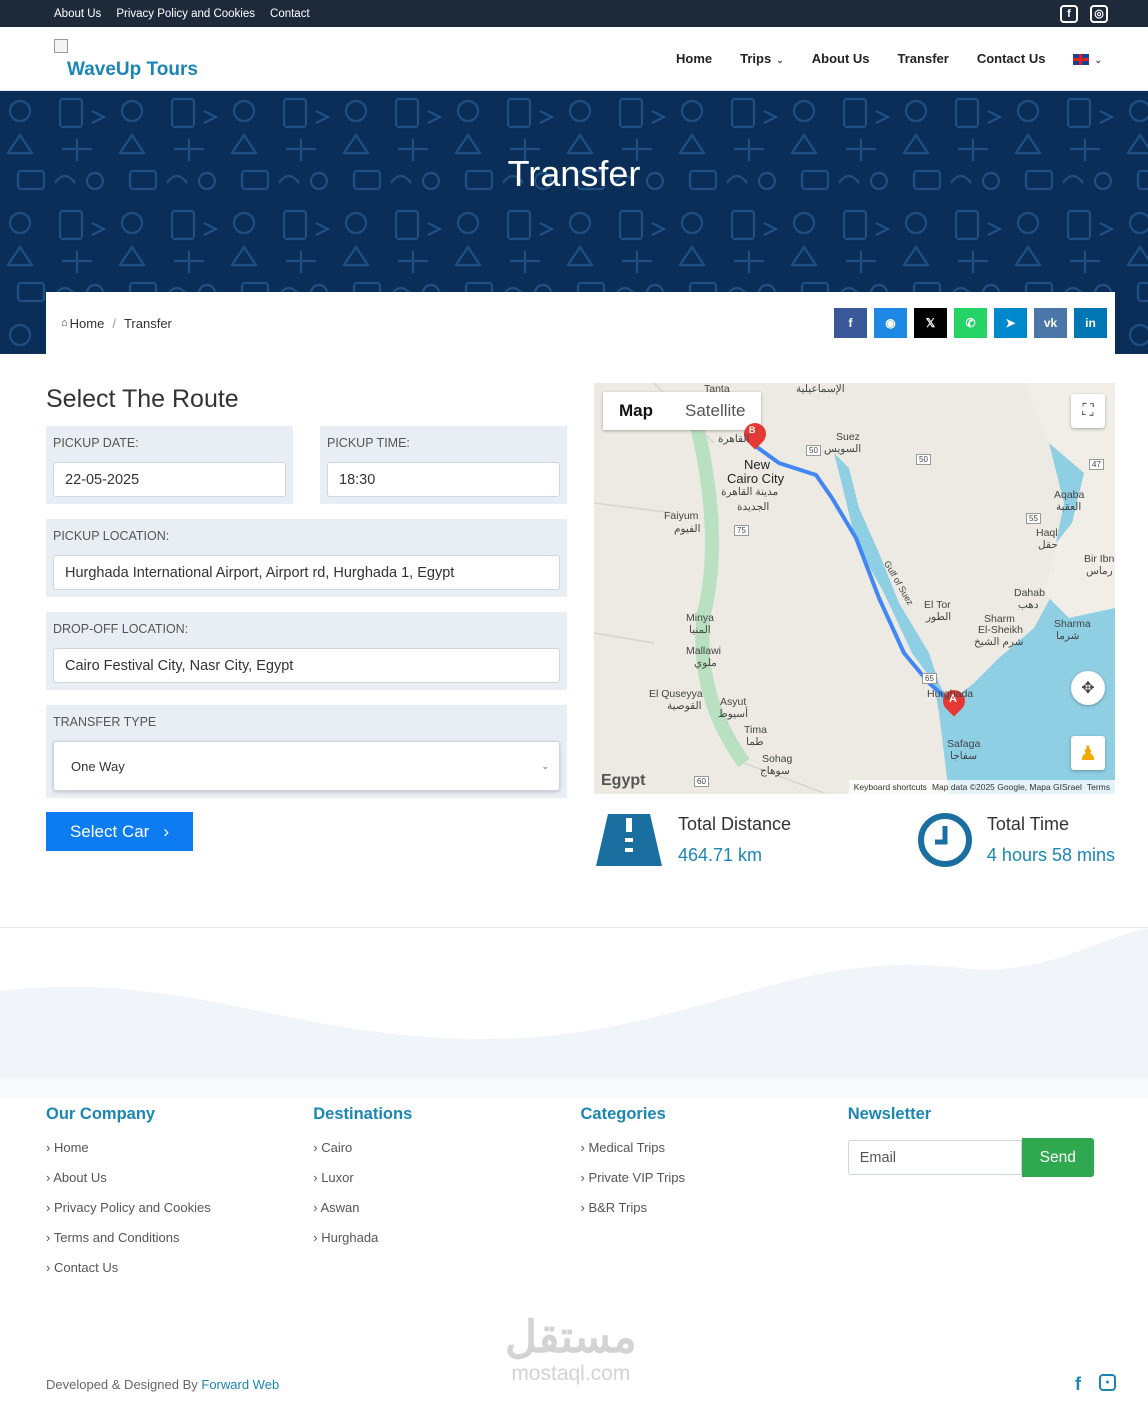 The image size is (1148, 1411). I want to click on pan-control-icon: ✥, so click(1088, 688).